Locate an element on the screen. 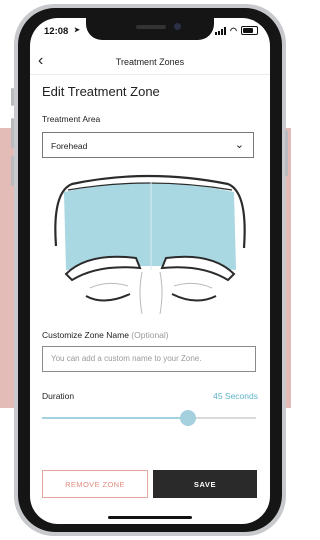 This screenshot has height=540, width=320. page-title: Edit Treatment Zone is located at coordinates (101, 91).